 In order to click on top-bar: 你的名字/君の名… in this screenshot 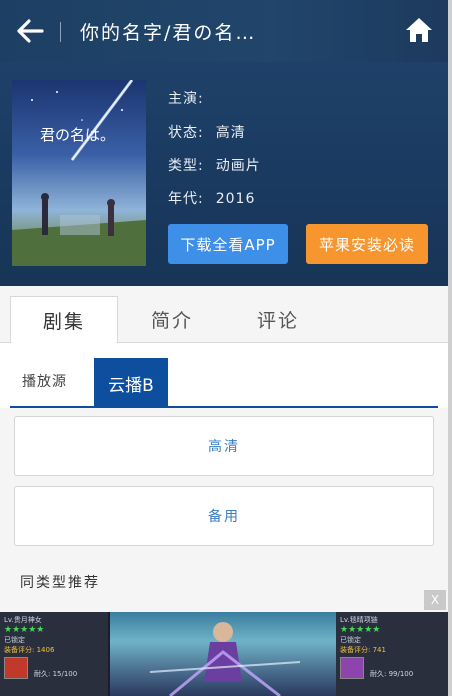, I will do `click(226, 31)`.